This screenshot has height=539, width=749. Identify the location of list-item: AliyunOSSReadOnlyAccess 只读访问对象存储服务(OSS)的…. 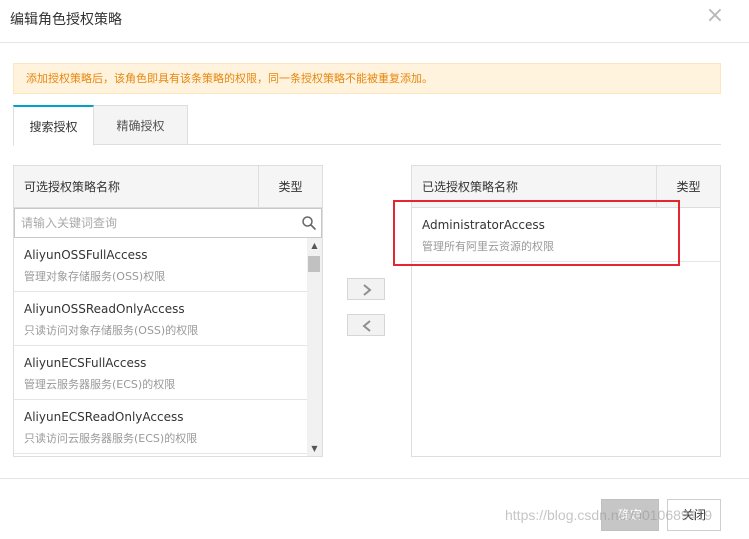
(160, 319).